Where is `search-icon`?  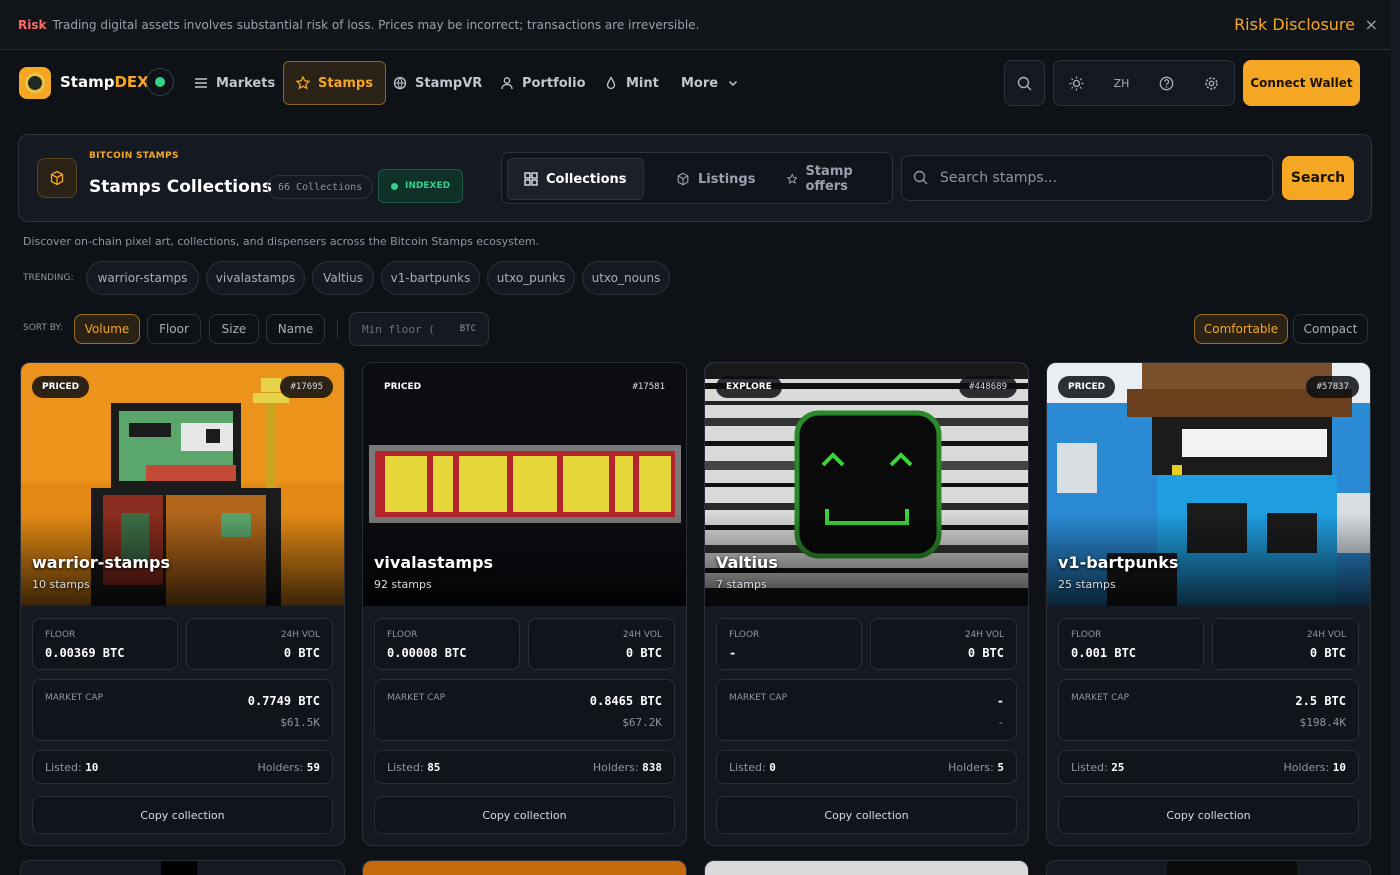 search-icon is located at coordinates (1025, 83).